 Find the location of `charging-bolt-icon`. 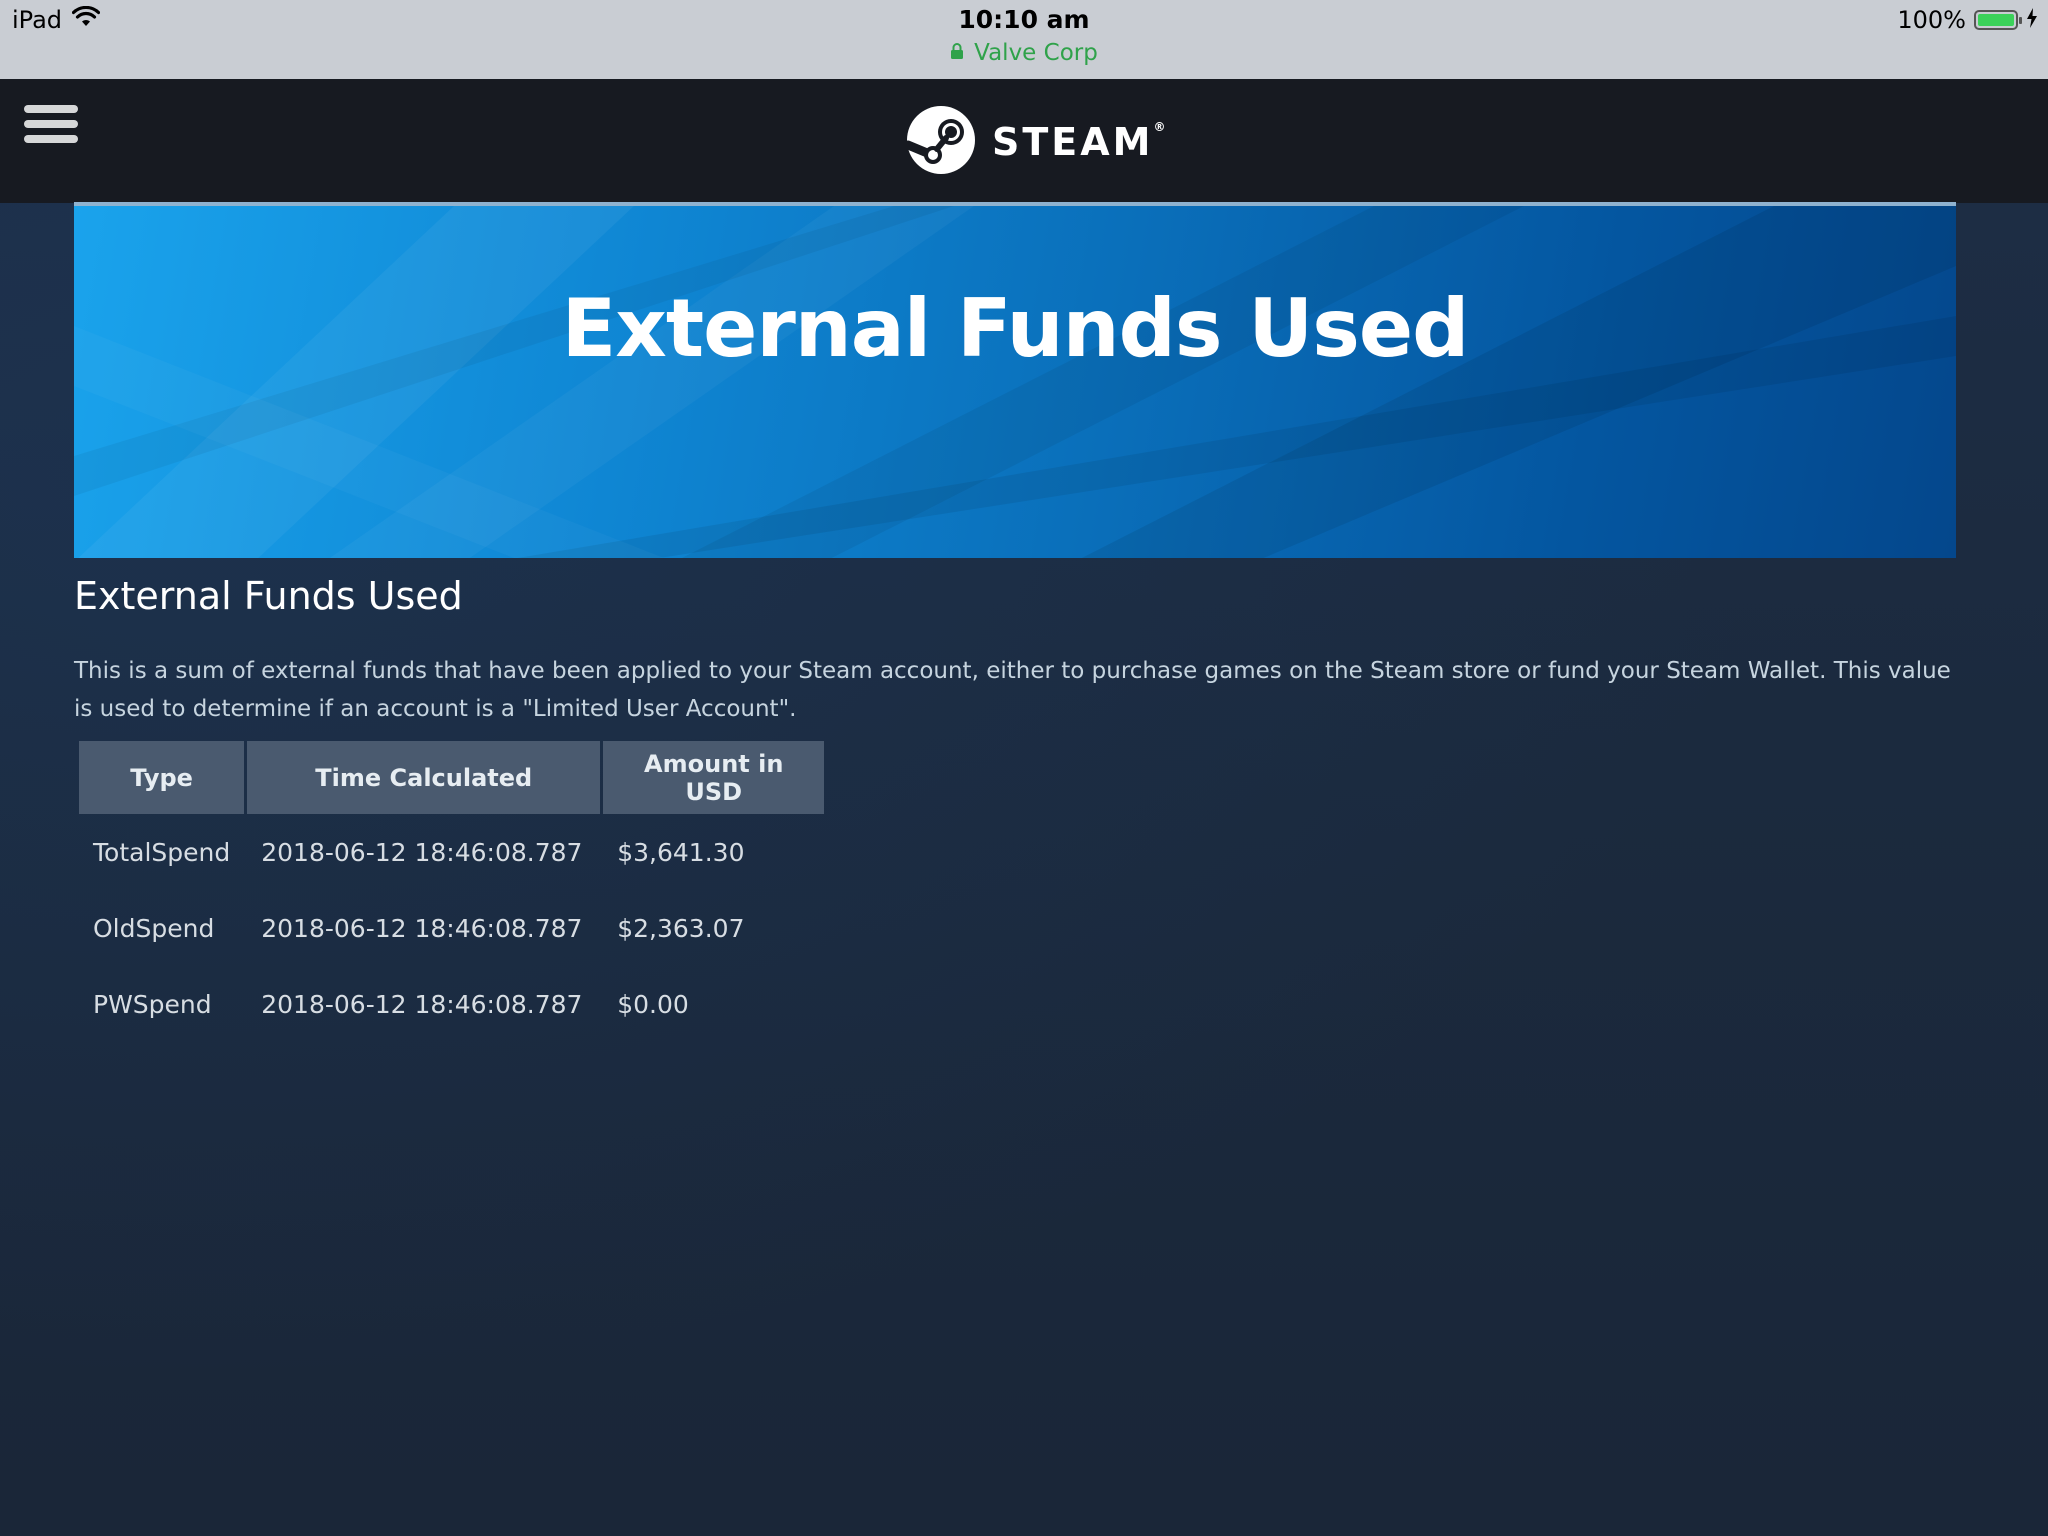

charging-bolt-icon is located at coordinates (2032, 20).